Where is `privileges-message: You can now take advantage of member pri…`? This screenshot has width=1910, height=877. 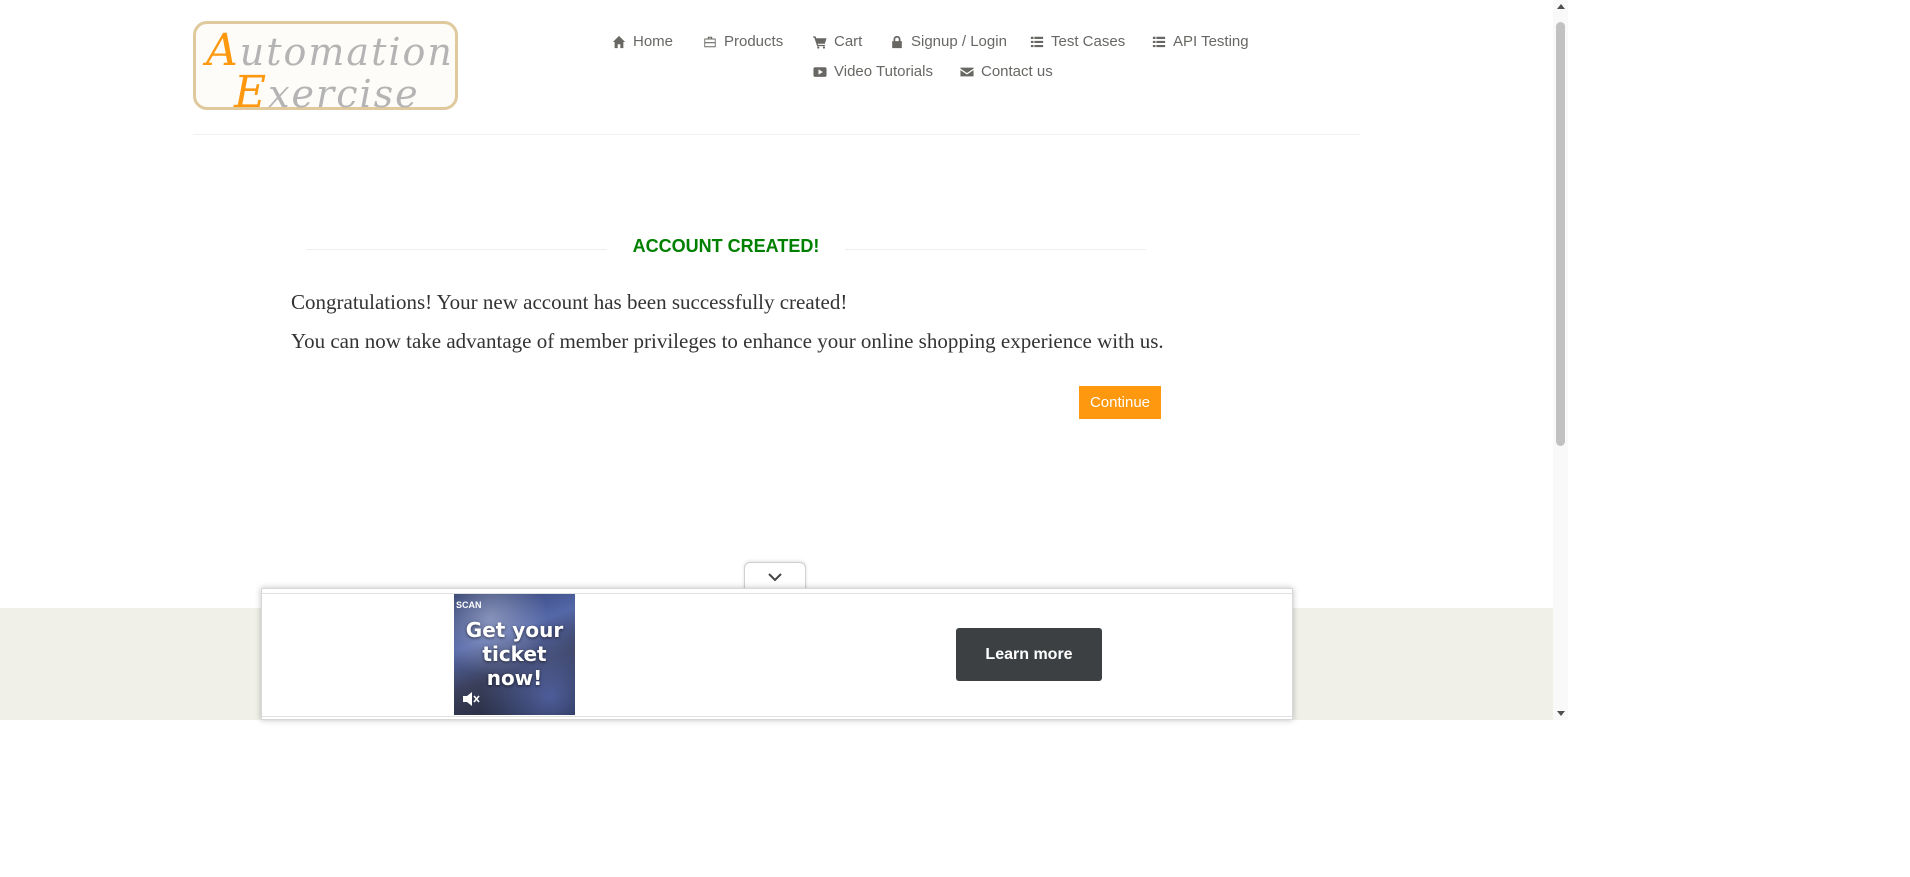 privileges-message: You can now take advantage of member pri… is located at coordinates (727, 341).